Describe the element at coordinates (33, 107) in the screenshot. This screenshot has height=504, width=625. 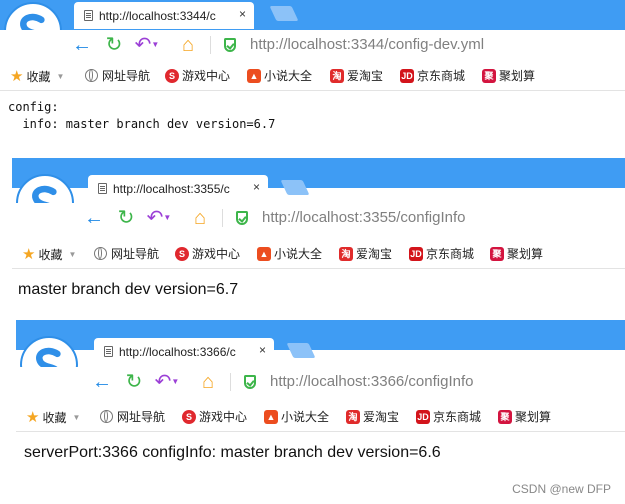
I see `content-line: config:` at that location.